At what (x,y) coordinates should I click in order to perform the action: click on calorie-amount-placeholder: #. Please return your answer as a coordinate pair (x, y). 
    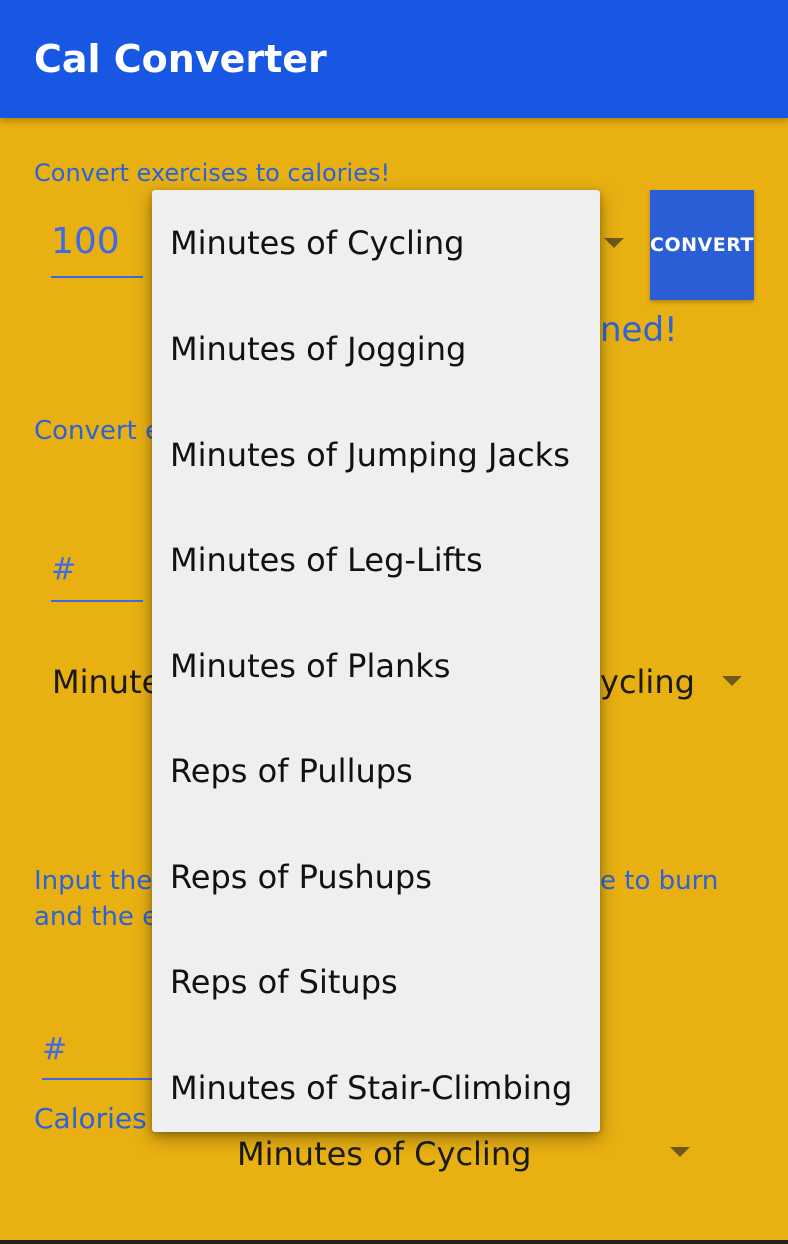
    Looking at the image, I should click on (64, 569).